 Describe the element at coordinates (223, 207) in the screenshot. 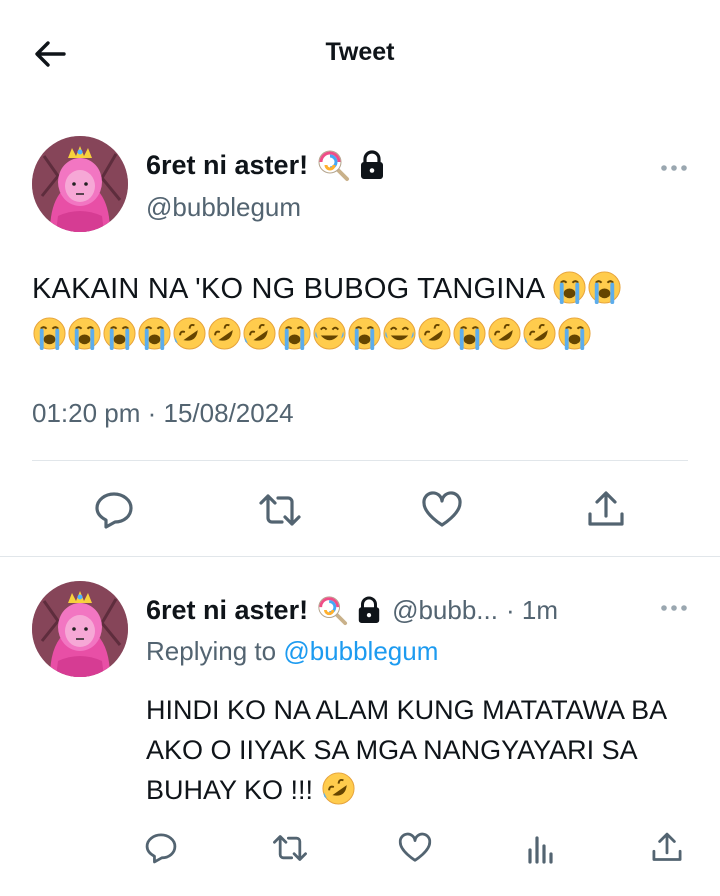

I see `author-handle: @bubblegum` at that location.